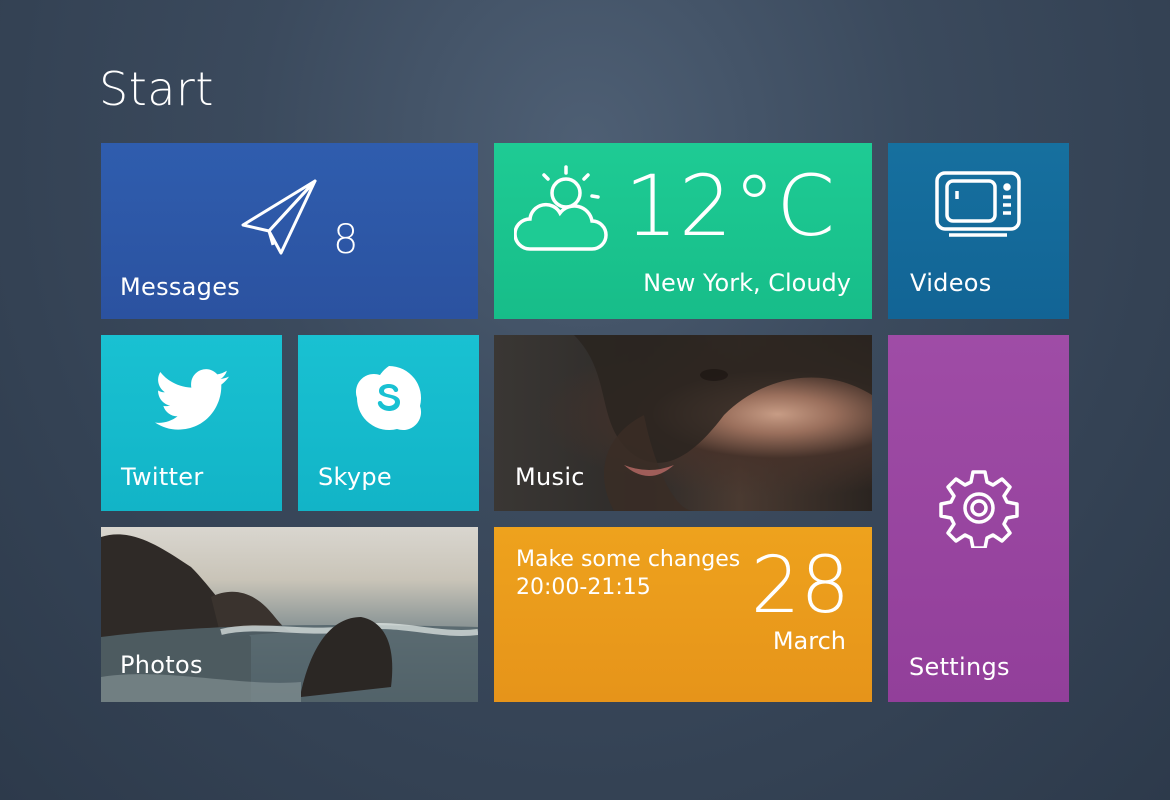 This screenshot has width=1170, height=800. What do you see at coordinates (561, 208) in the screenshot?
I see `partly-cloudy-icon` at bounding box center [561, 208].